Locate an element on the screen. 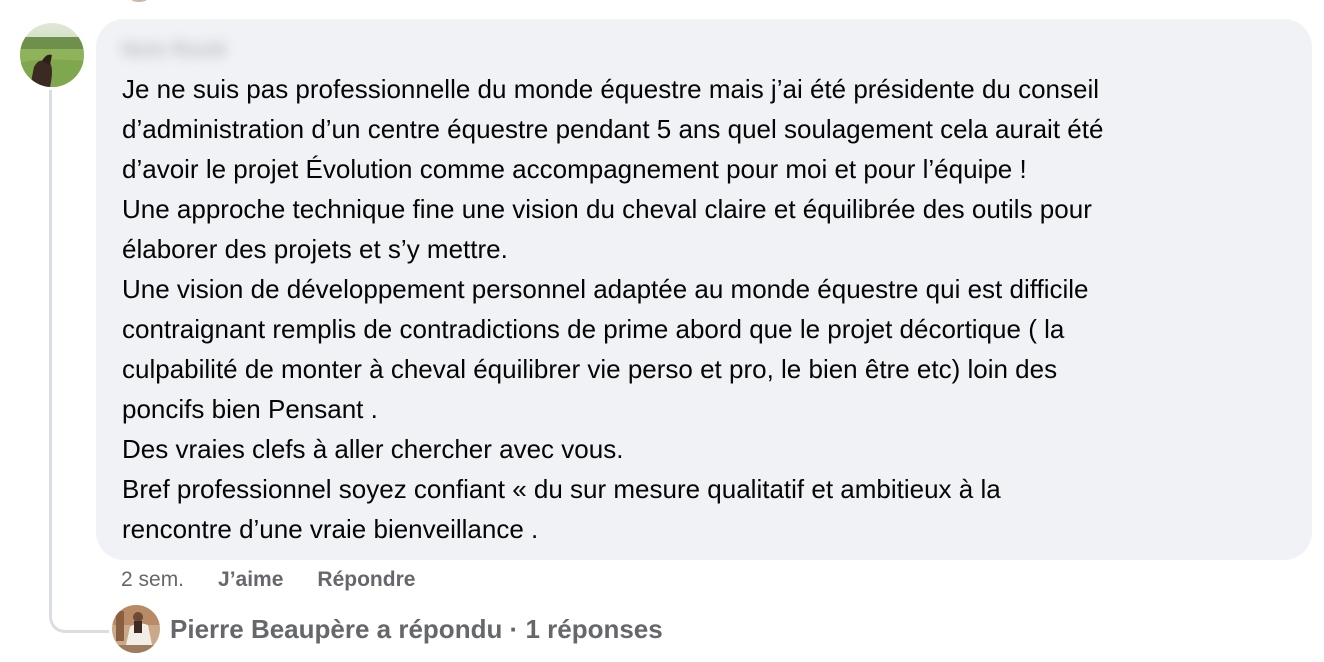 This screenshot has height=662, width=1324. previous-avatar-edge is located at coordinates (139, 1).